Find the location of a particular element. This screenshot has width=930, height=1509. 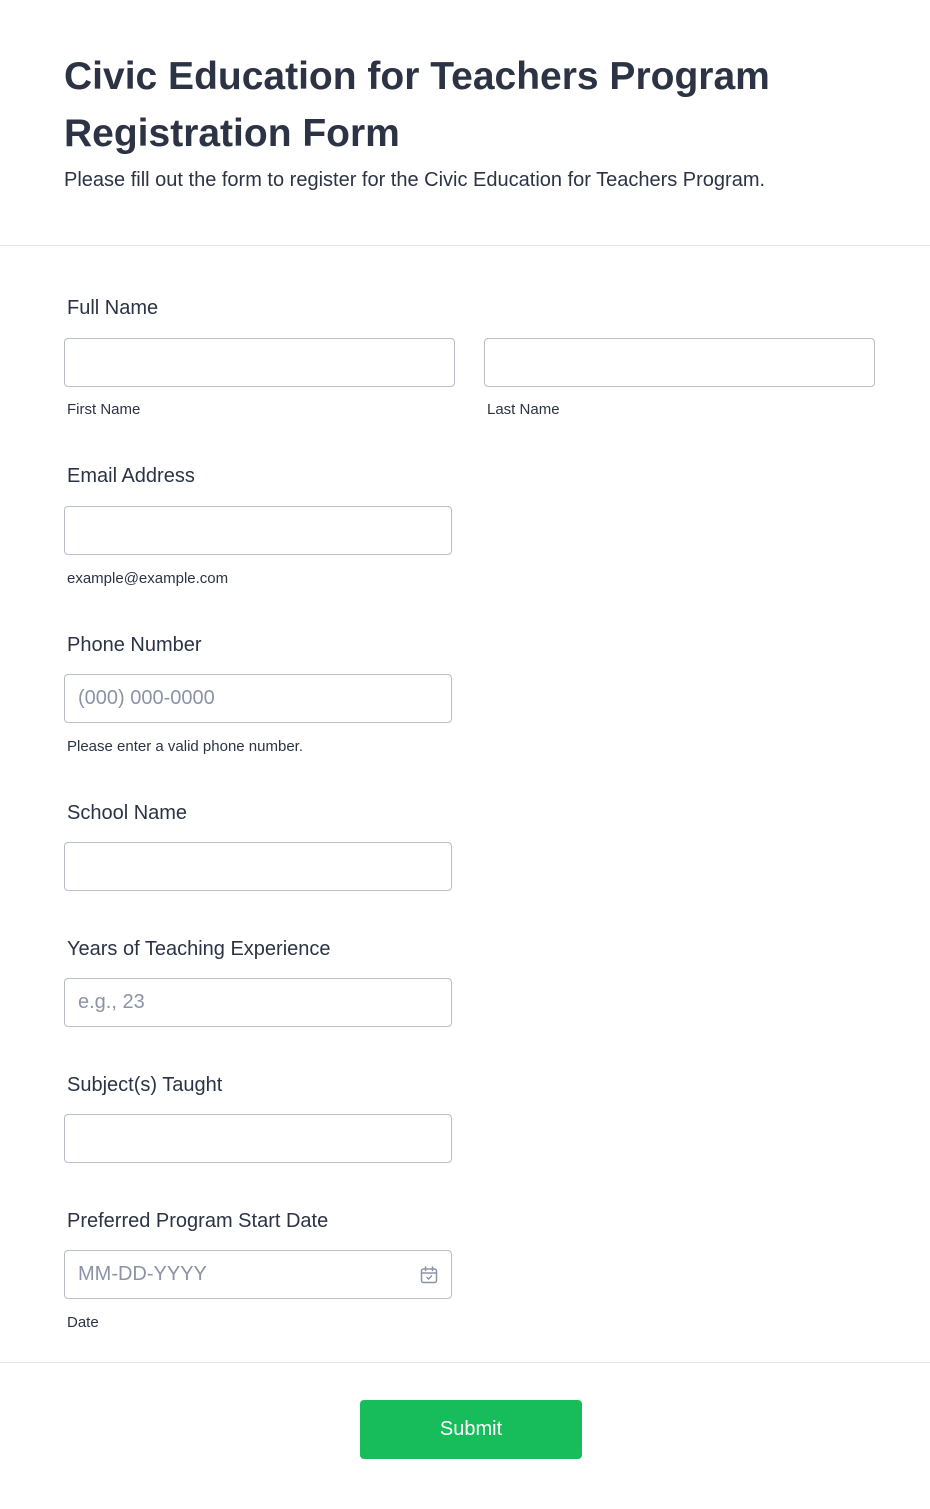

start-date-label: Preferred Program Start Date is located at coordinates (198, 1221).